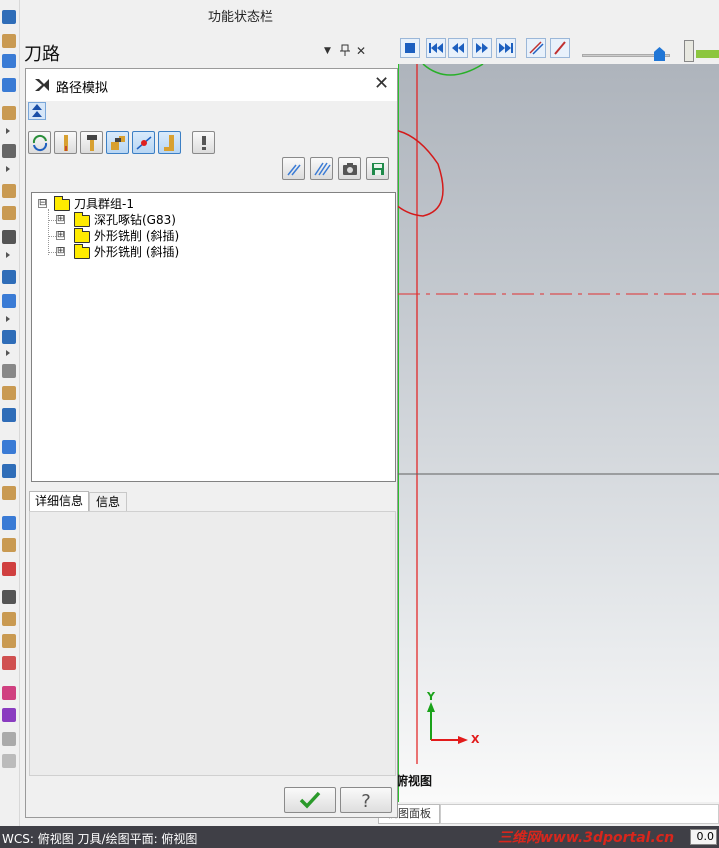  Describe the element at coordinates (9, 41) in the screenshot. I see `toolbar-toolpath-icon` at that location.